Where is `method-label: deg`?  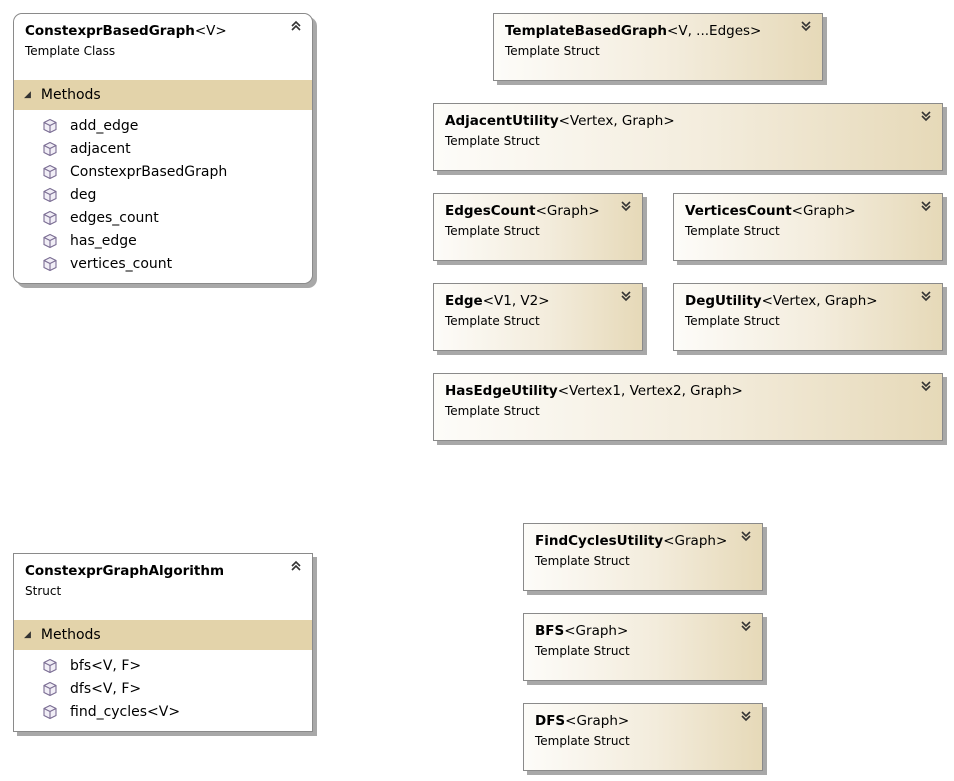 method-label: deg is located at coordinates (83, 194).